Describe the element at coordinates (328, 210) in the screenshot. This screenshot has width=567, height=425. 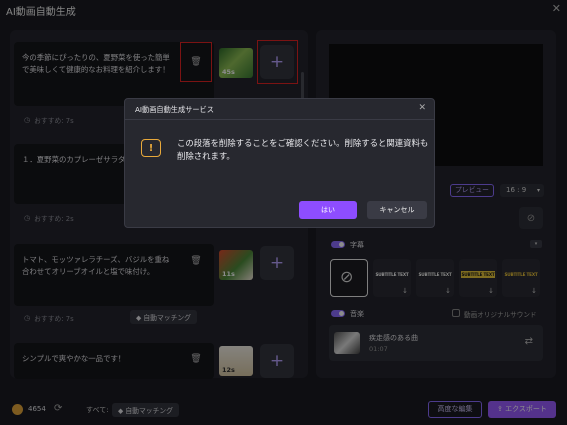
I see `yes-button: はい` at that location.